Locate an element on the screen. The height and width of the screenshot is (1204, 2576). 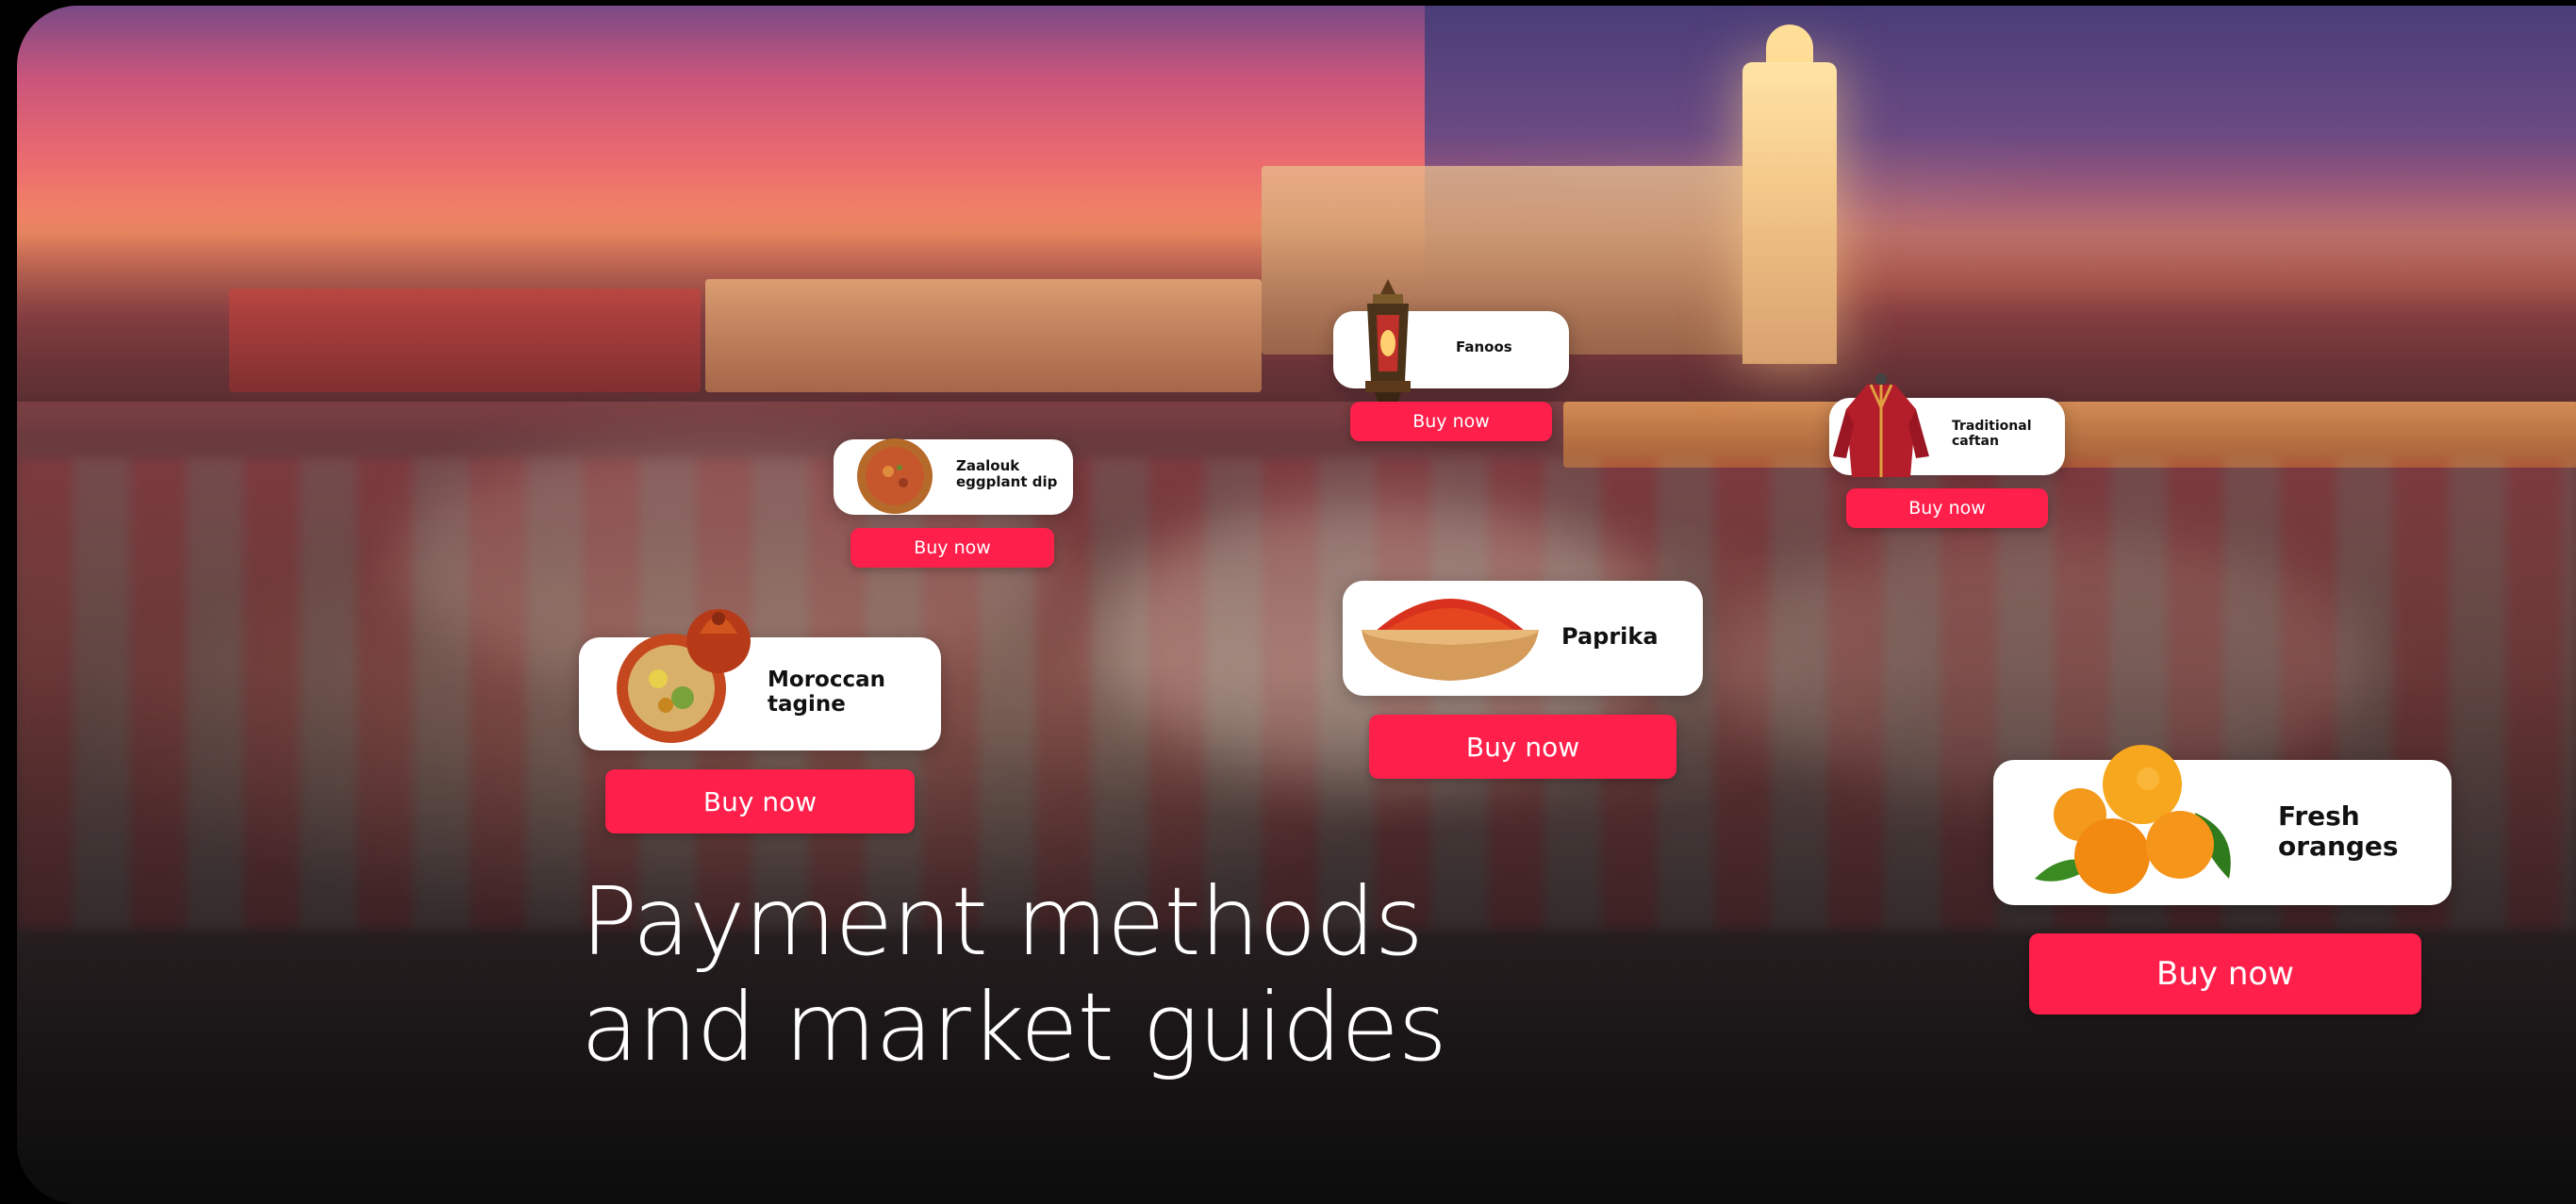
product-card-oranges: Fresh oranges is located at coordinates (2222, 825).